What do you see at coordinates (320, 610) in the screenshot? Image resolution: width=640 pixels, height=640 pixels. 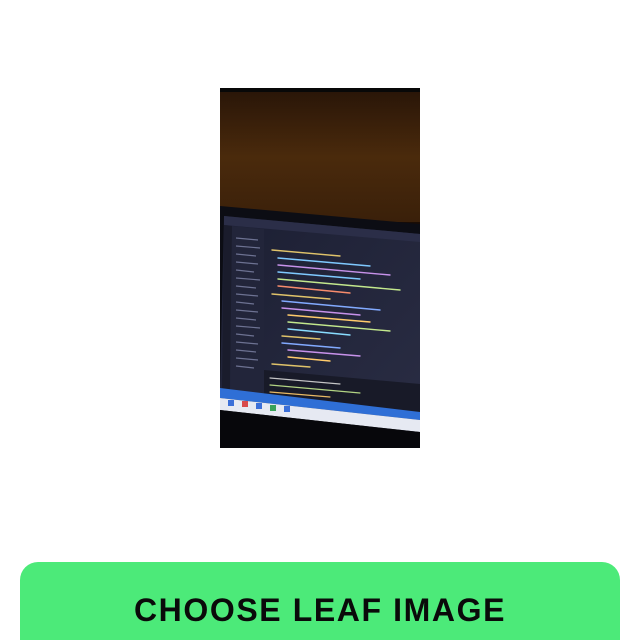 I see `choose-leaf-image-label: CHOOSE LEAF IMAGE` at bounding box center [320, 610].